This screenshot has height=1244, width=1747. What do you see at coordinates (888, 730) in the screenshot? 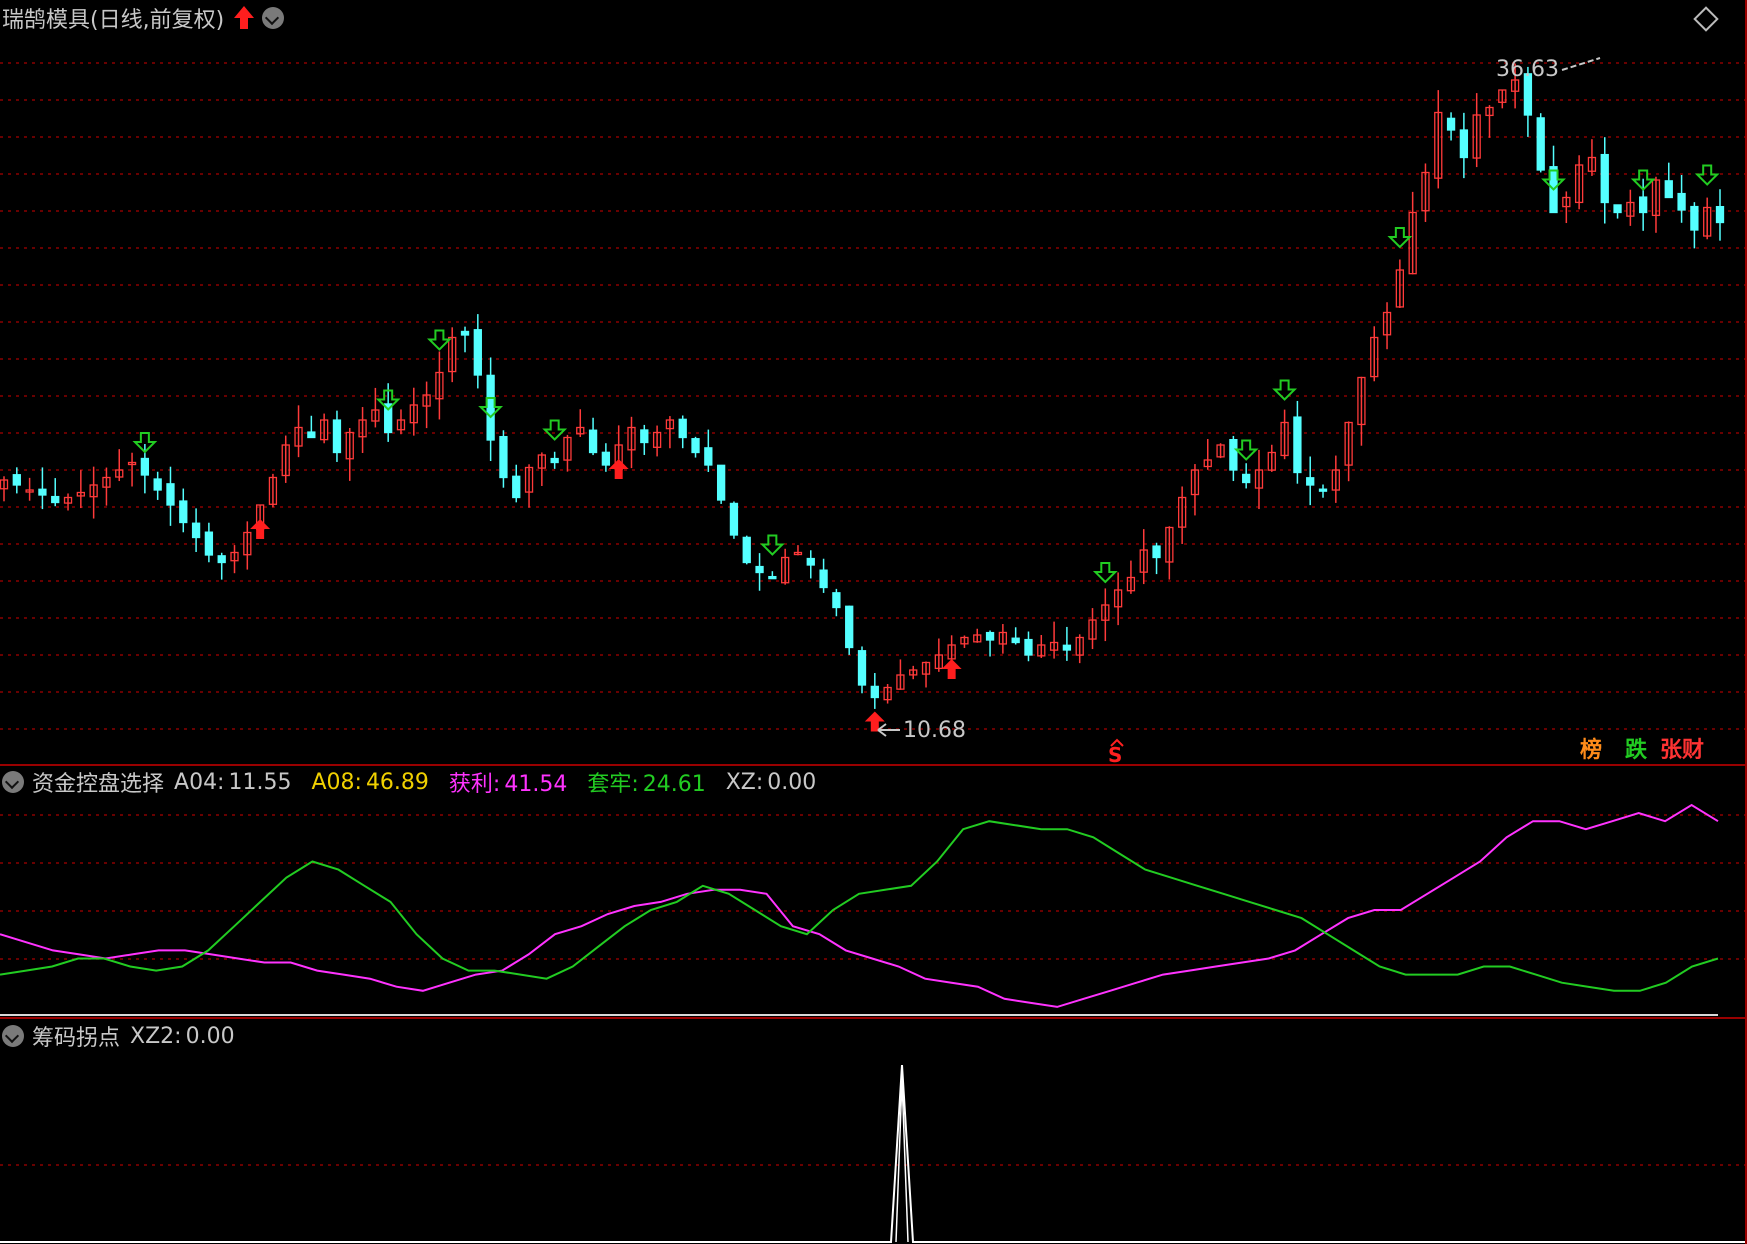
I see `low-pointer` at bounding box center [888, 730].